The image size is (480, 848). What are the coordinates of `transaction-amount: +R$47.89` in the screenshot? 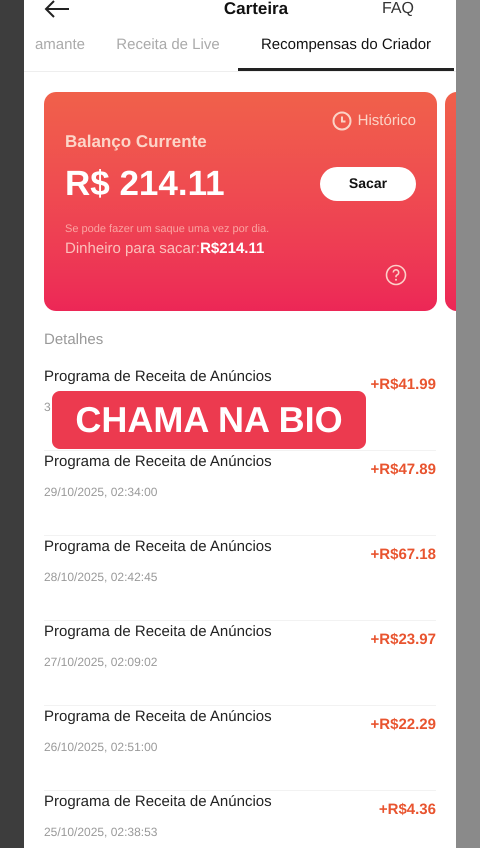 It's located at (403, 470).